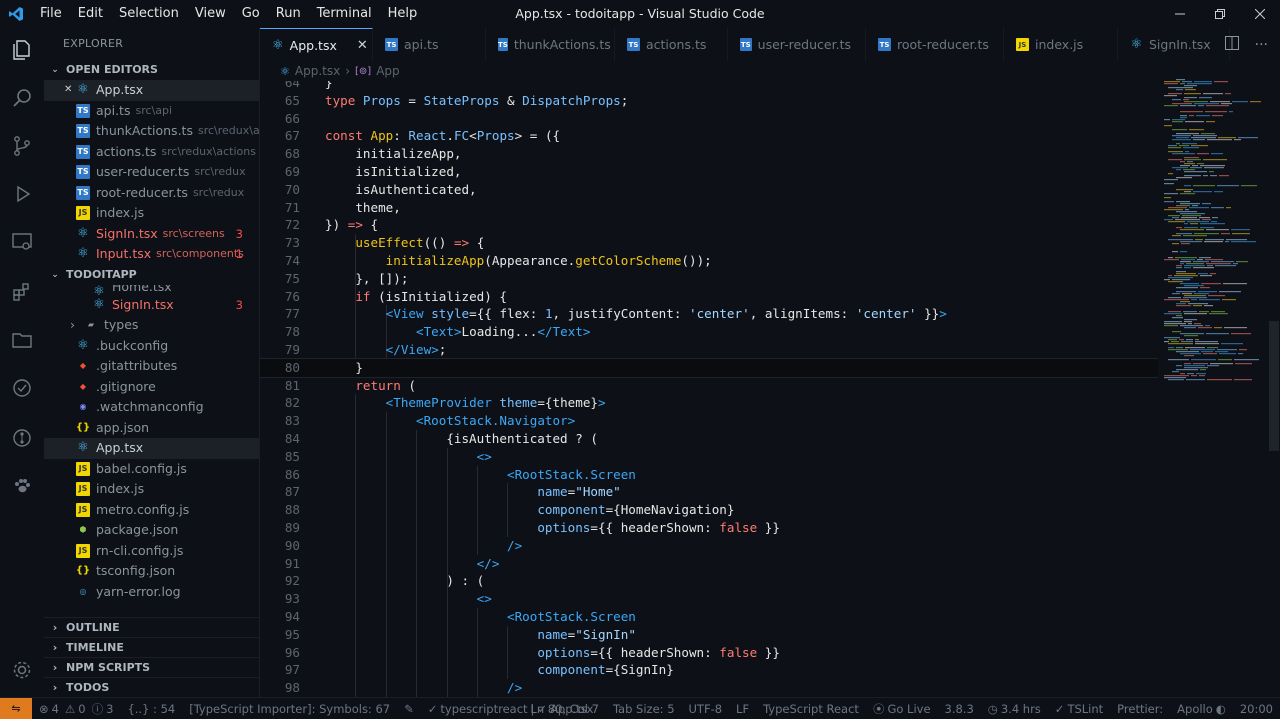  I want to click on file-tree-item: ⚛ Home.tsx, so click(151, 290).